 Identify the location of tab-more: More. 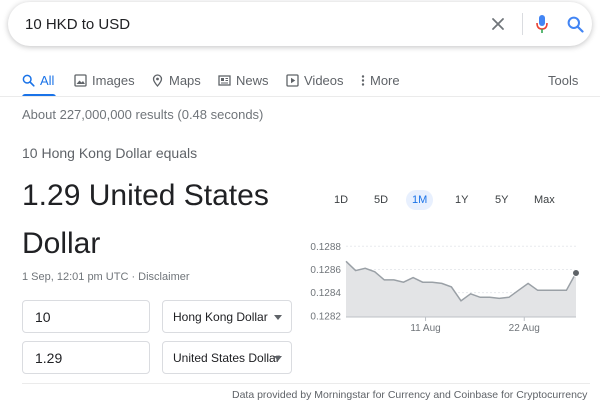
(380, 80).